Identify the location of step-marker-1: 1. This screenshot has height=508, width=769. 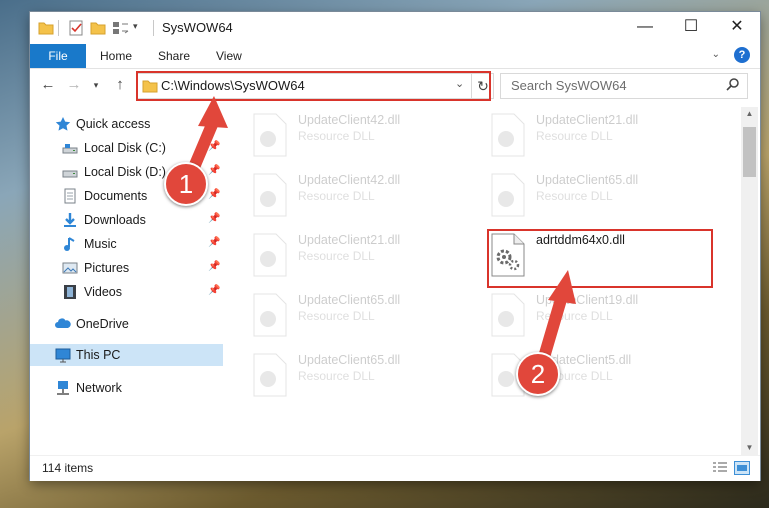
(186, 184).